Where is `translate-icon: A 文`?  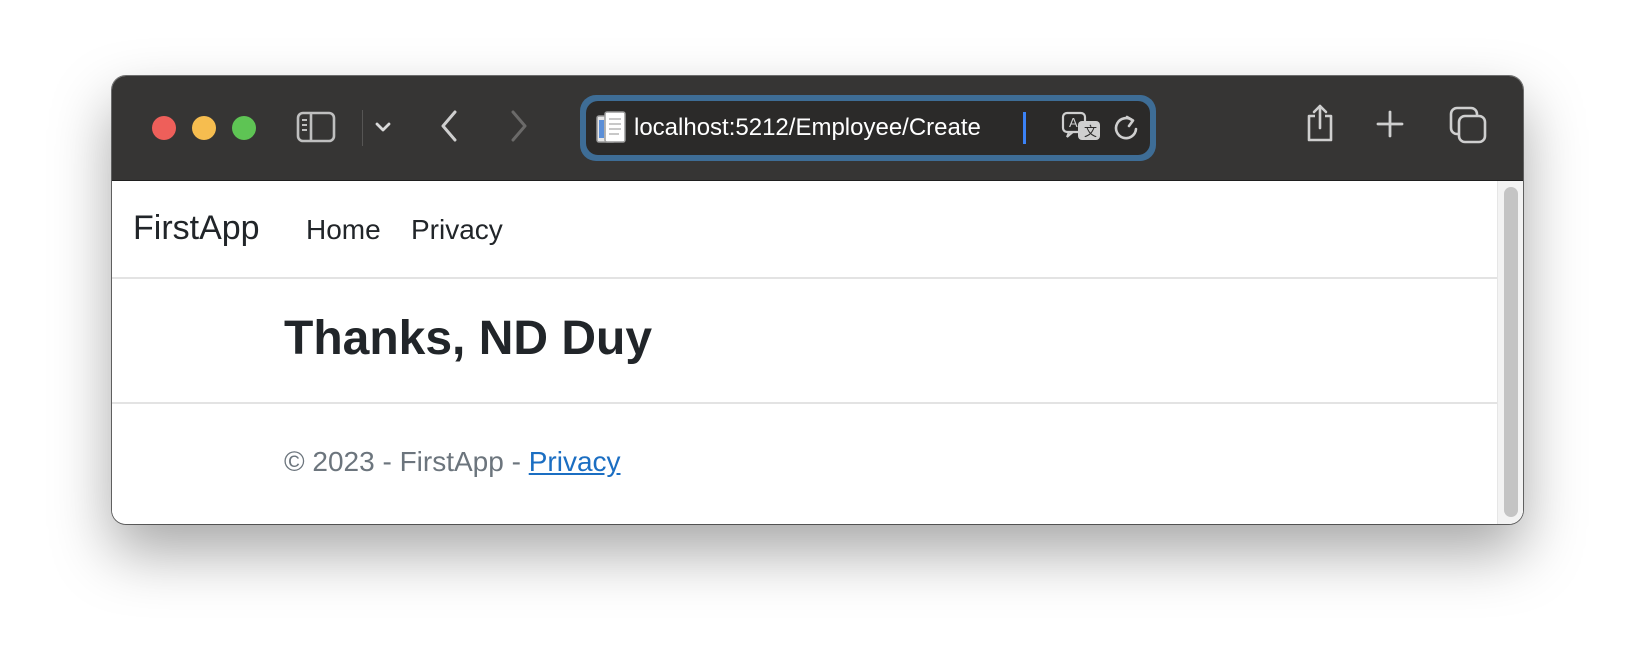
translate-icon: A 文 is located at coordinates (1082, 127).